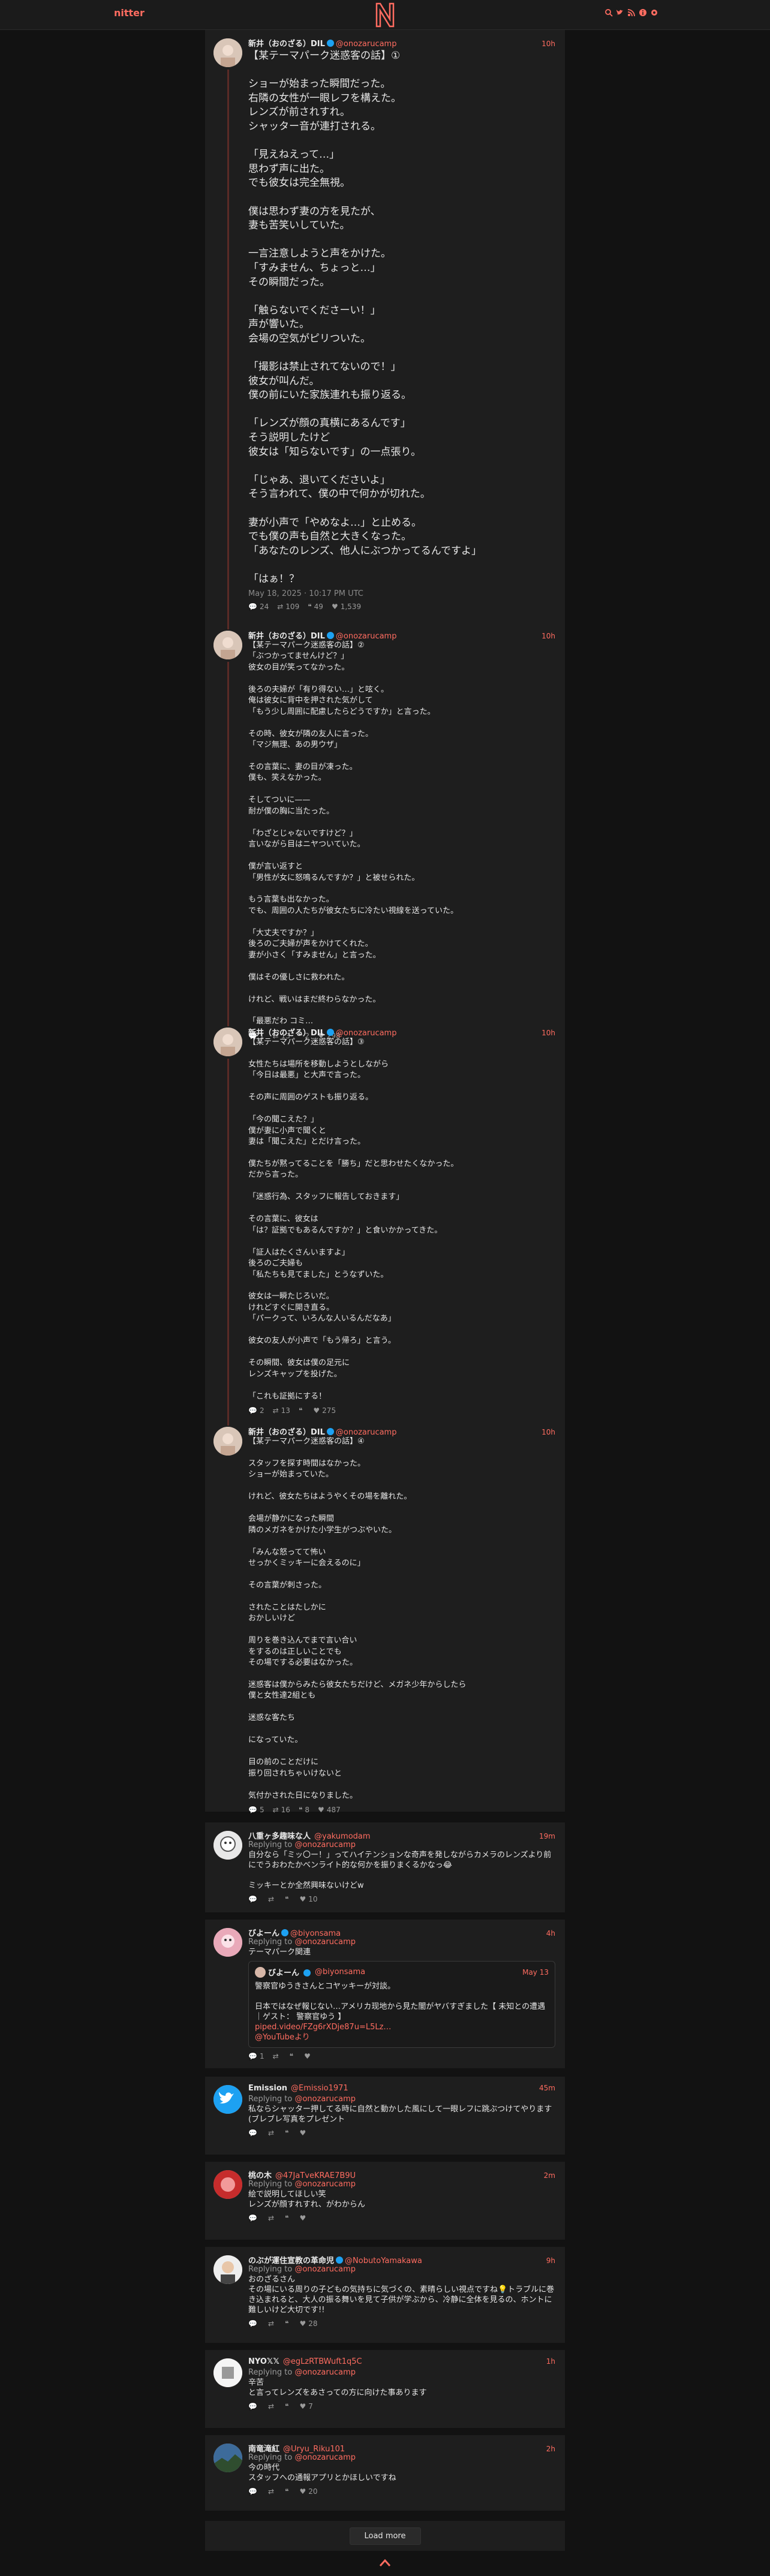  What do you see at coordinates (330, 44) in the screenshot?
I see `verified-badge-icon` at bounding box center [330, 44].